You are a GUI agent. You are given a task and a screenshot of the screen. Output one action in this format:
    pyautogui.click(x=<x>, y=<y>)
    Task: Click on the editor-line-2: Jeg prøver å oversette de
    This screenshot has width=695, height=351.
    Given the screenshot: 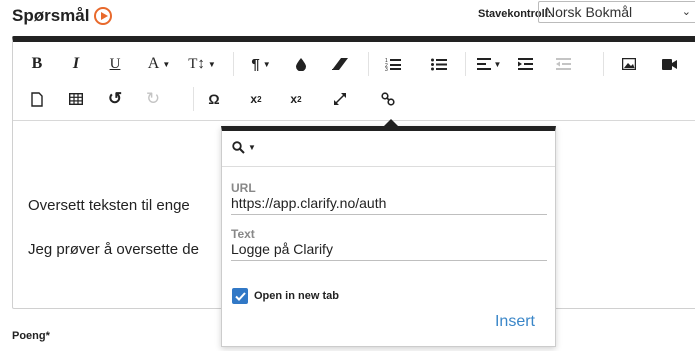 What is the action you would take?
    pyautogui.click(x=113, y=249)
    